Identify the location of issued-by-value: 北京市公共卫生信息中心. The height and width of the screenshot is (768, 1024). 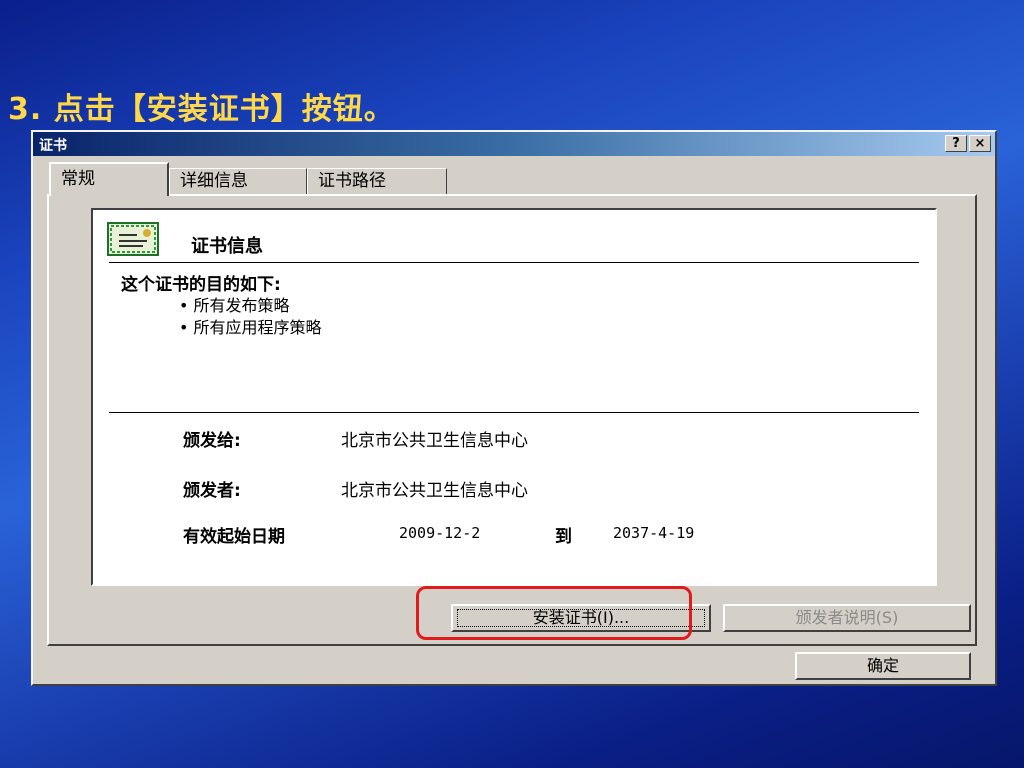
(434, 491).